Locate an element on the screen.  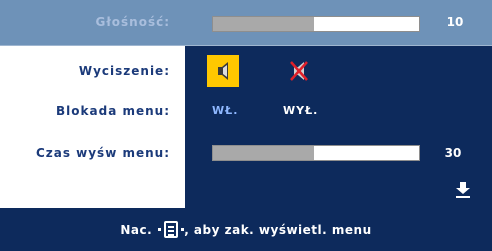
speaker-on-button is located at coordinates (223, 71).